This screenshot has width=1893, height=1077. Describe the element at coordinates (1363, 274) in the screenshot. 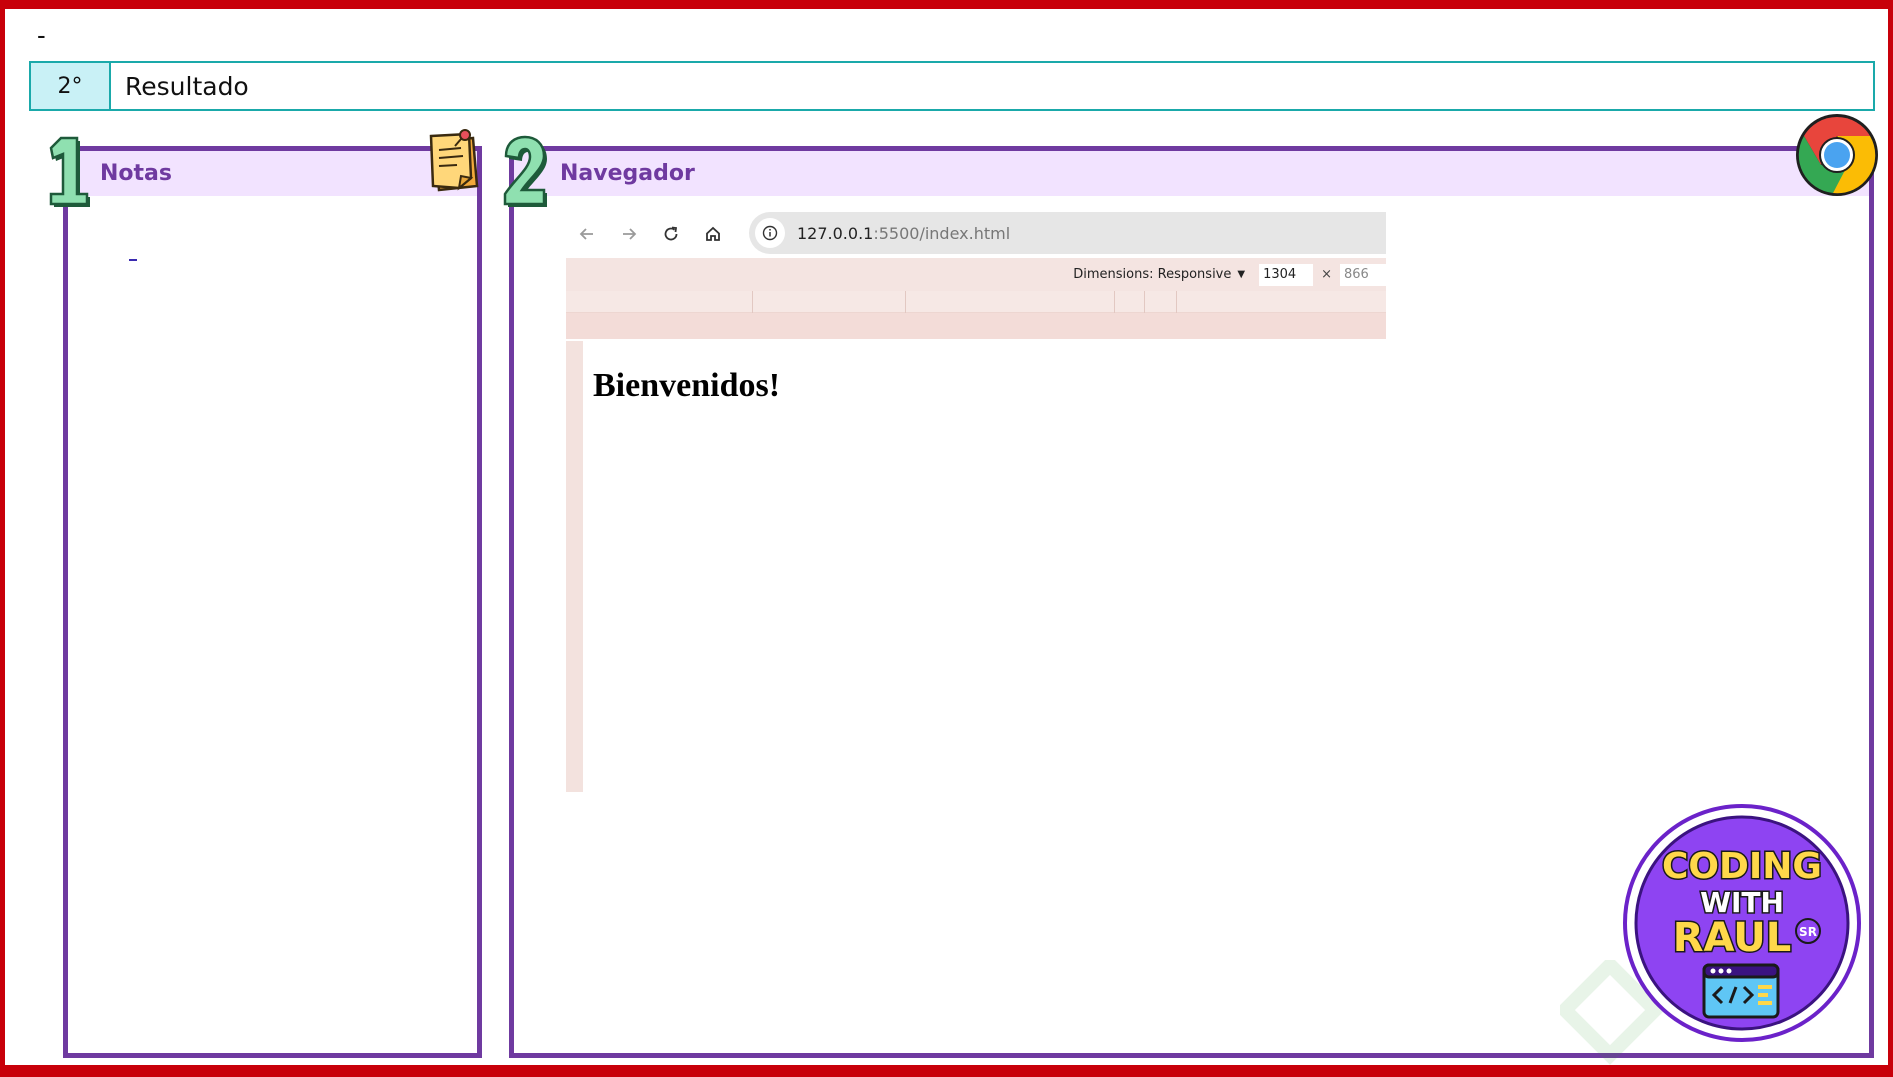

I see `height-input: 866` at that location.